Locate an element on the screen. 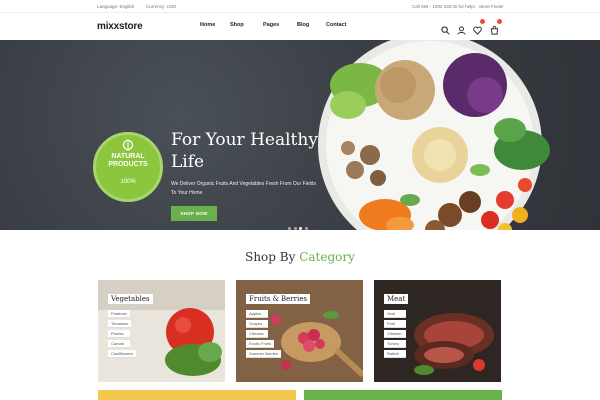 The width and height of the screenshot is (600, 400). badge-line-1: NATURAL is located at coordinates (128, 156).